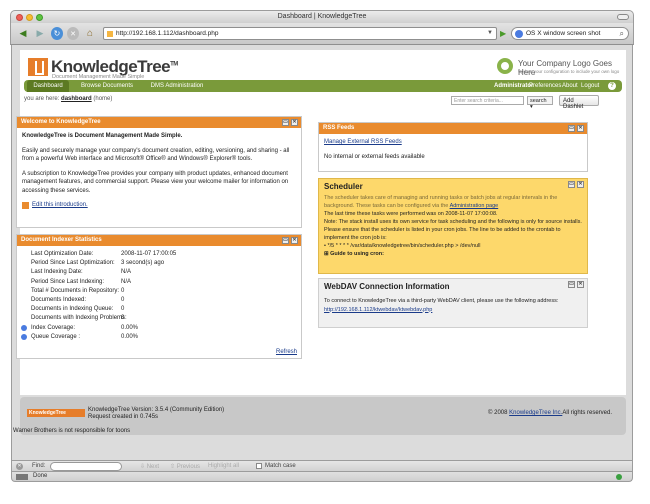 This screenshot has height=504, width=650. What do you see at coordinates (90, 33) in the screenshot?
I see `home-button: ⌂` at bounding box center [90, 33].